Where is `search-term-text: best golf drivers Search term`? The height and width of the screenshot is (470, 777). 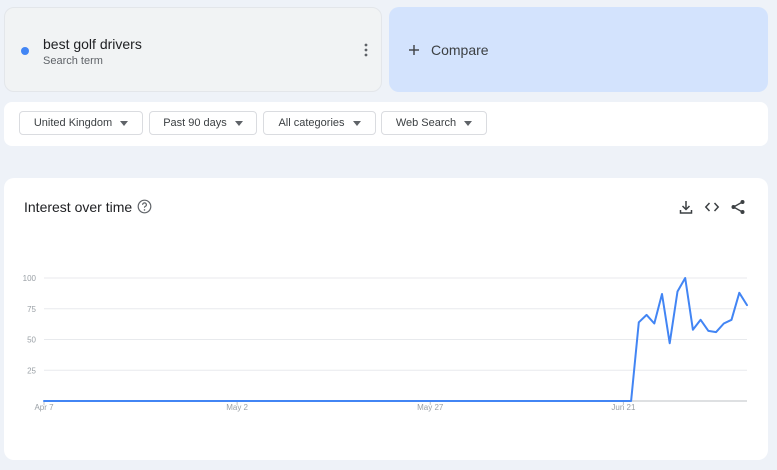
search-term-text: best golf drivers Search term is located at coordinates (92, 52).